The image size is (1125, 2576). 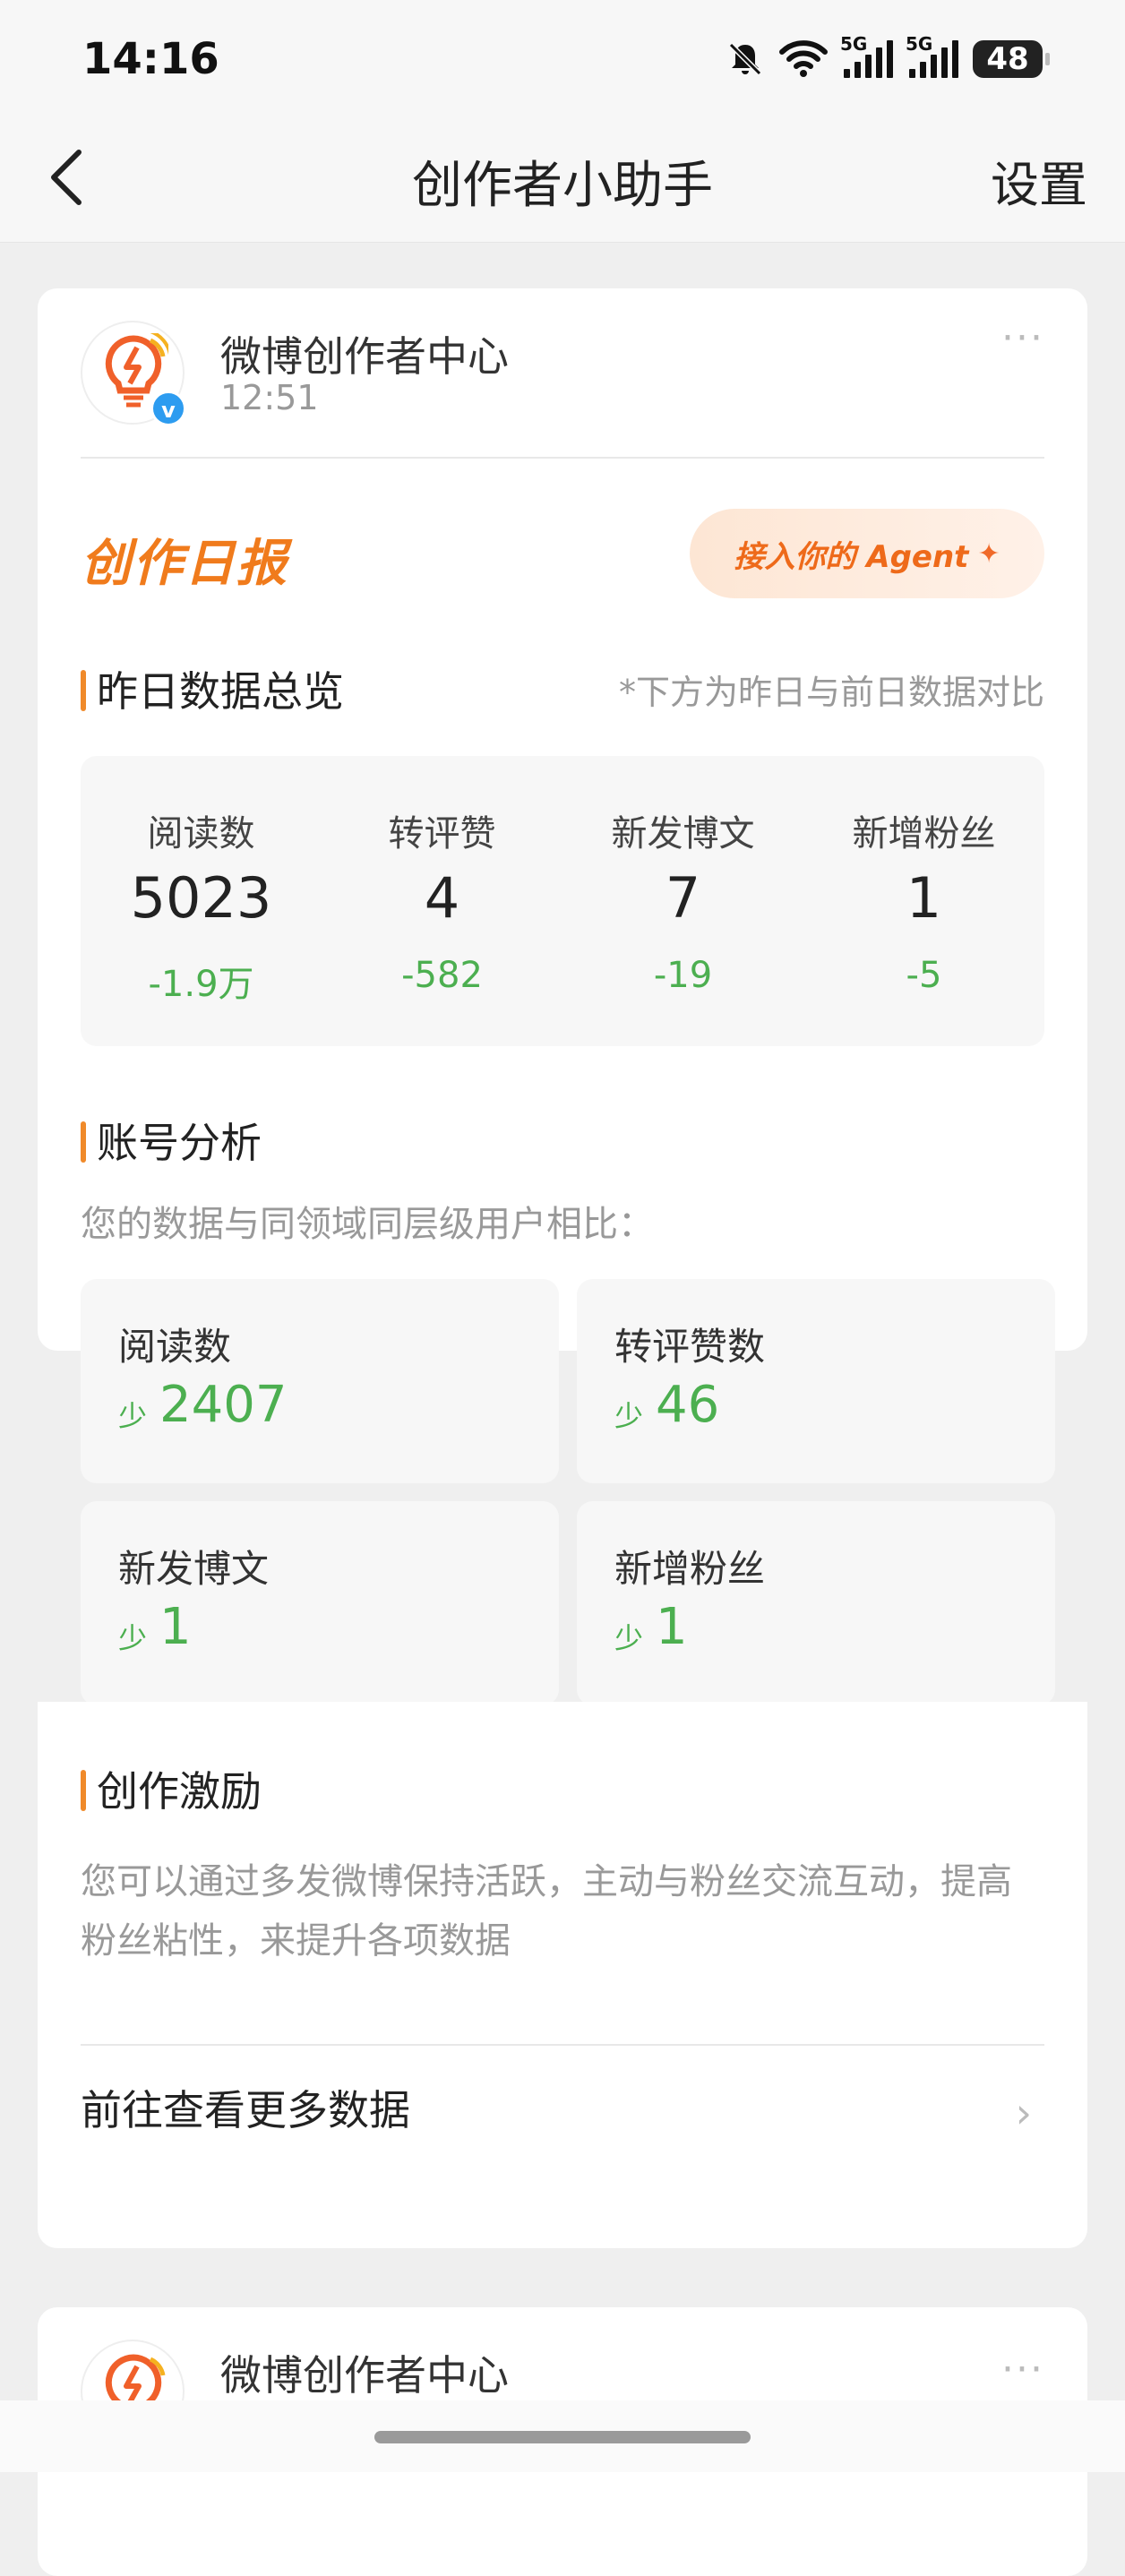 What do you see at coordinates (803, 58) in the screenshot?
I see `wifi-icon` at bounding box center [803, 58].